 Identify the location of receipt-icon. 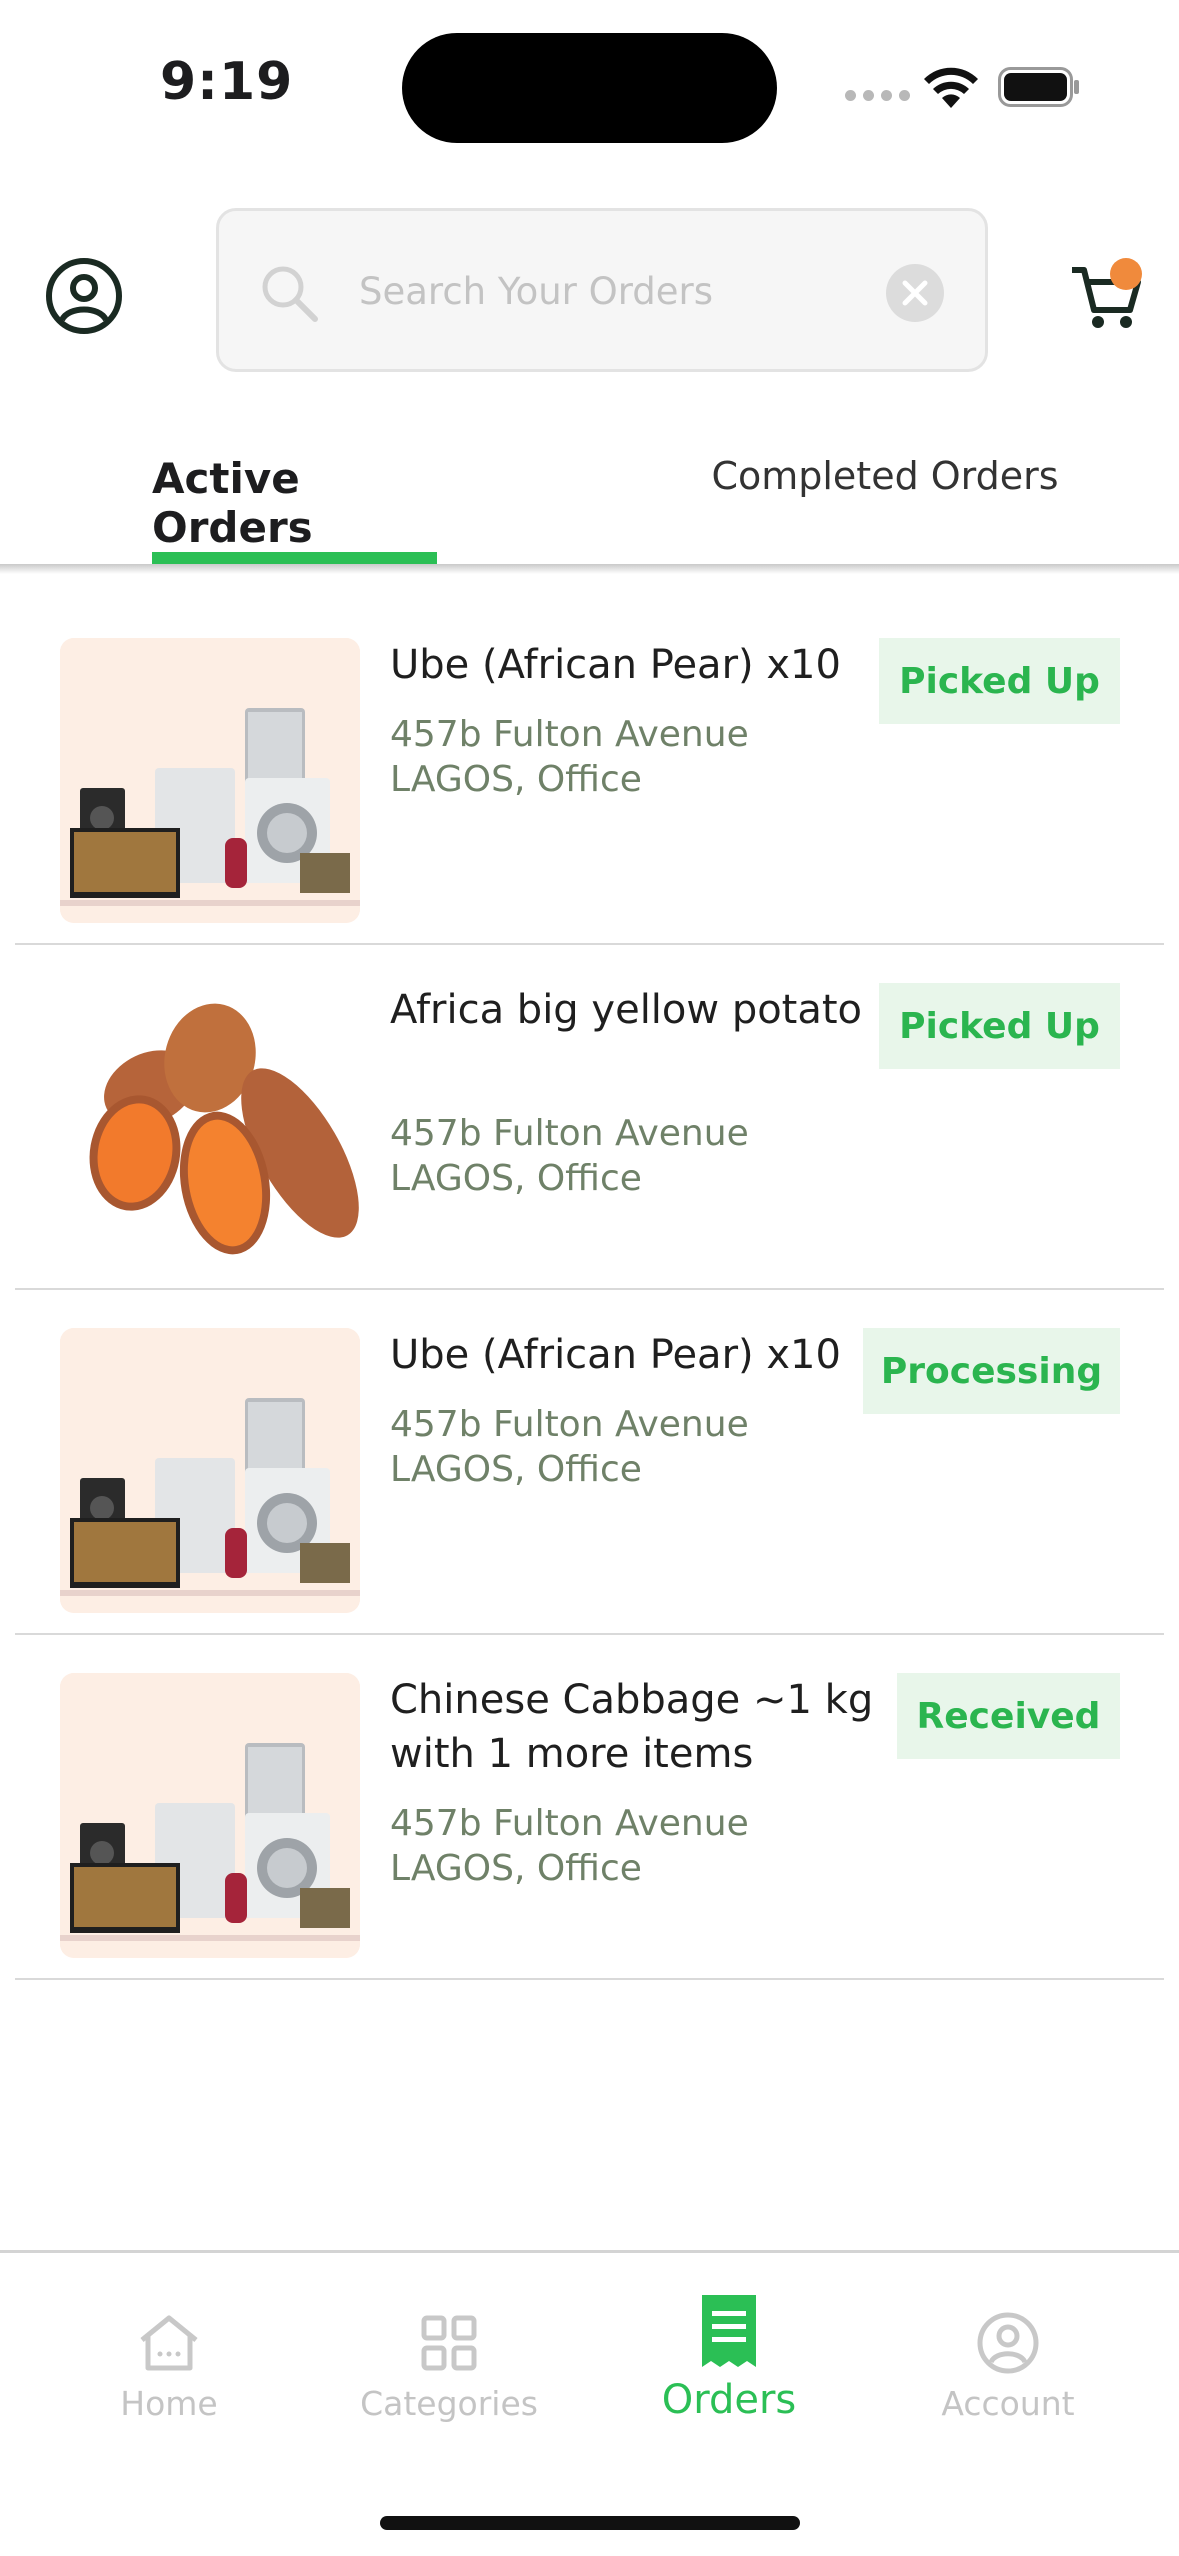
(729, 2331).